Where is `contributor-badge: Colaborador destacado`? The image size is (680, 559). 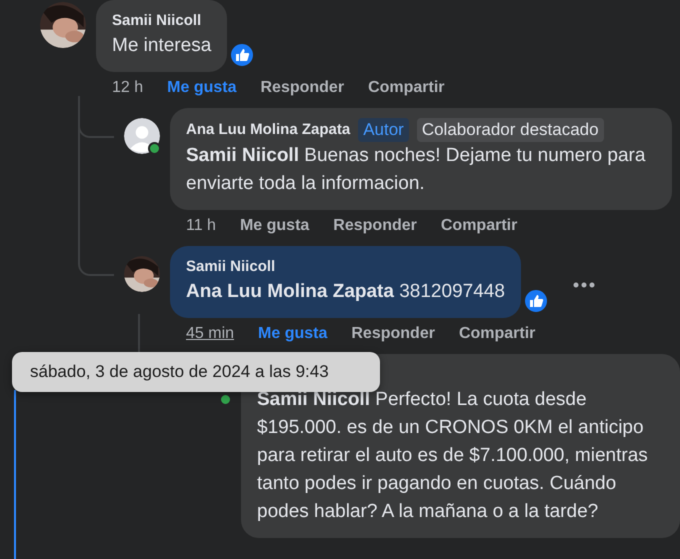 contributor-badge: Colaborador destacado is located at coordinates (510, 130).